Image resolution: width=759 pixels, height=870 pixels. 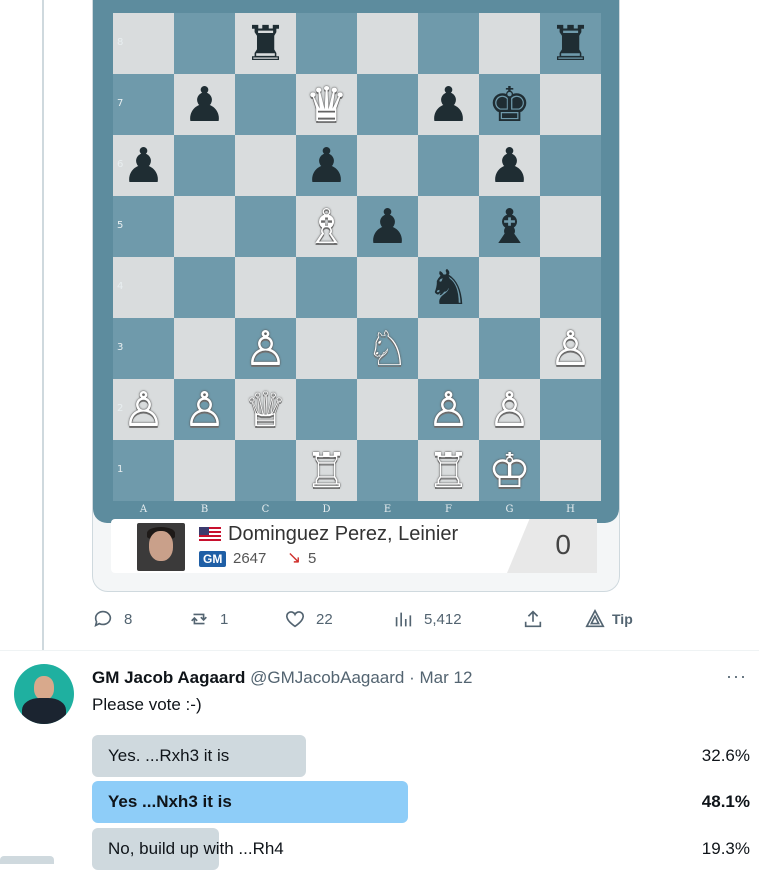 What do you see at coordinates (595, 618) in the screenshot?
I see `tip-icon` at bounding box center [595, 618].